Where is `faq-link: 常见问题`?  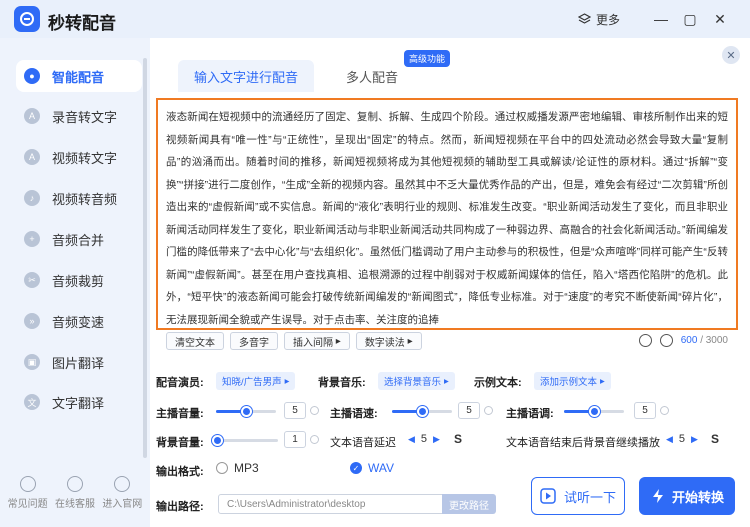 faq-link: 常见问题 is located at coordinates (28, 497).